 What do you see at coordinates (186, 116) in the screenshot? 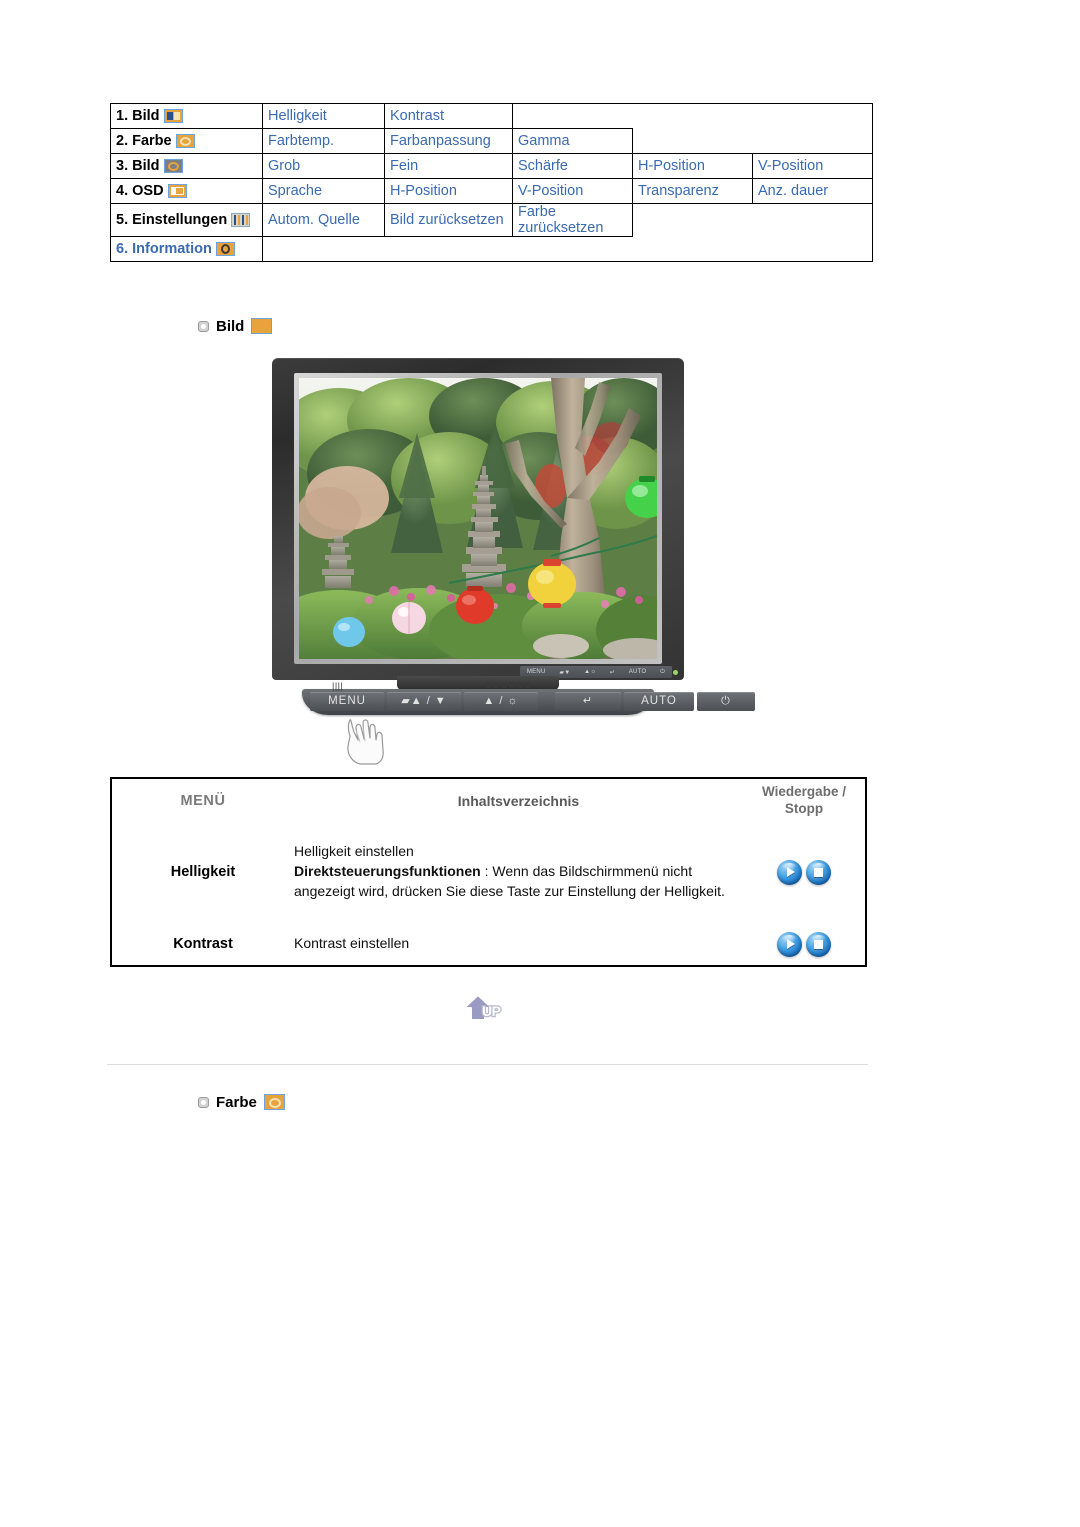
I see `menu-category-bild-1: 1. Bild` at bounding box center [186, 116].